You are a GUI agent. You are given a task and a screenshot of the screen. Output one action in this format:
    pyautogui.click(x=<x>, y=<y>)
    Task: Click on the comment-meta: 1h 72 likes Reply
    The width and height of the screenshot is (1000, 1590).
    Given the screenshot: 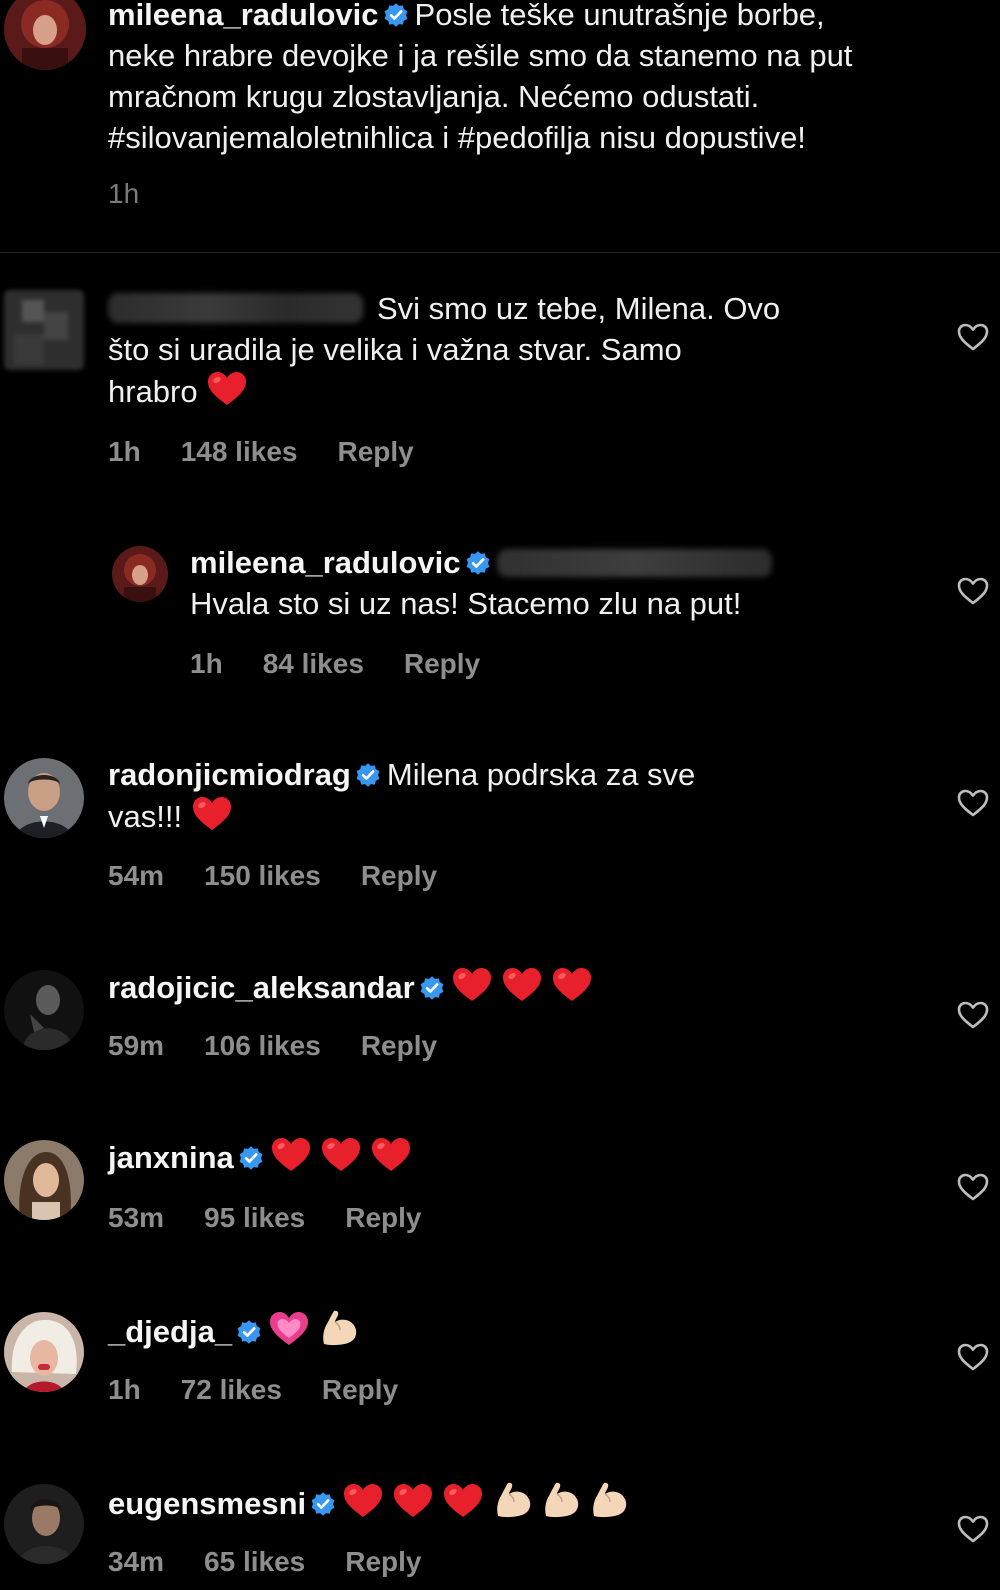 What is the action you would take?
    pyautogui.click(x=273, y=1390)
    